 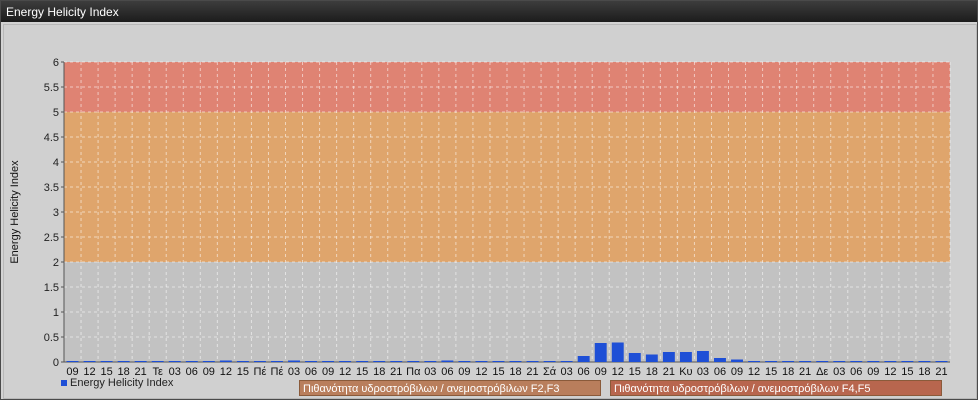 What do you see at coordinates (15, 212) in the screenshot?
I see `y-axis-label: Energy Helicity Index` at bounding box center [15, 212].